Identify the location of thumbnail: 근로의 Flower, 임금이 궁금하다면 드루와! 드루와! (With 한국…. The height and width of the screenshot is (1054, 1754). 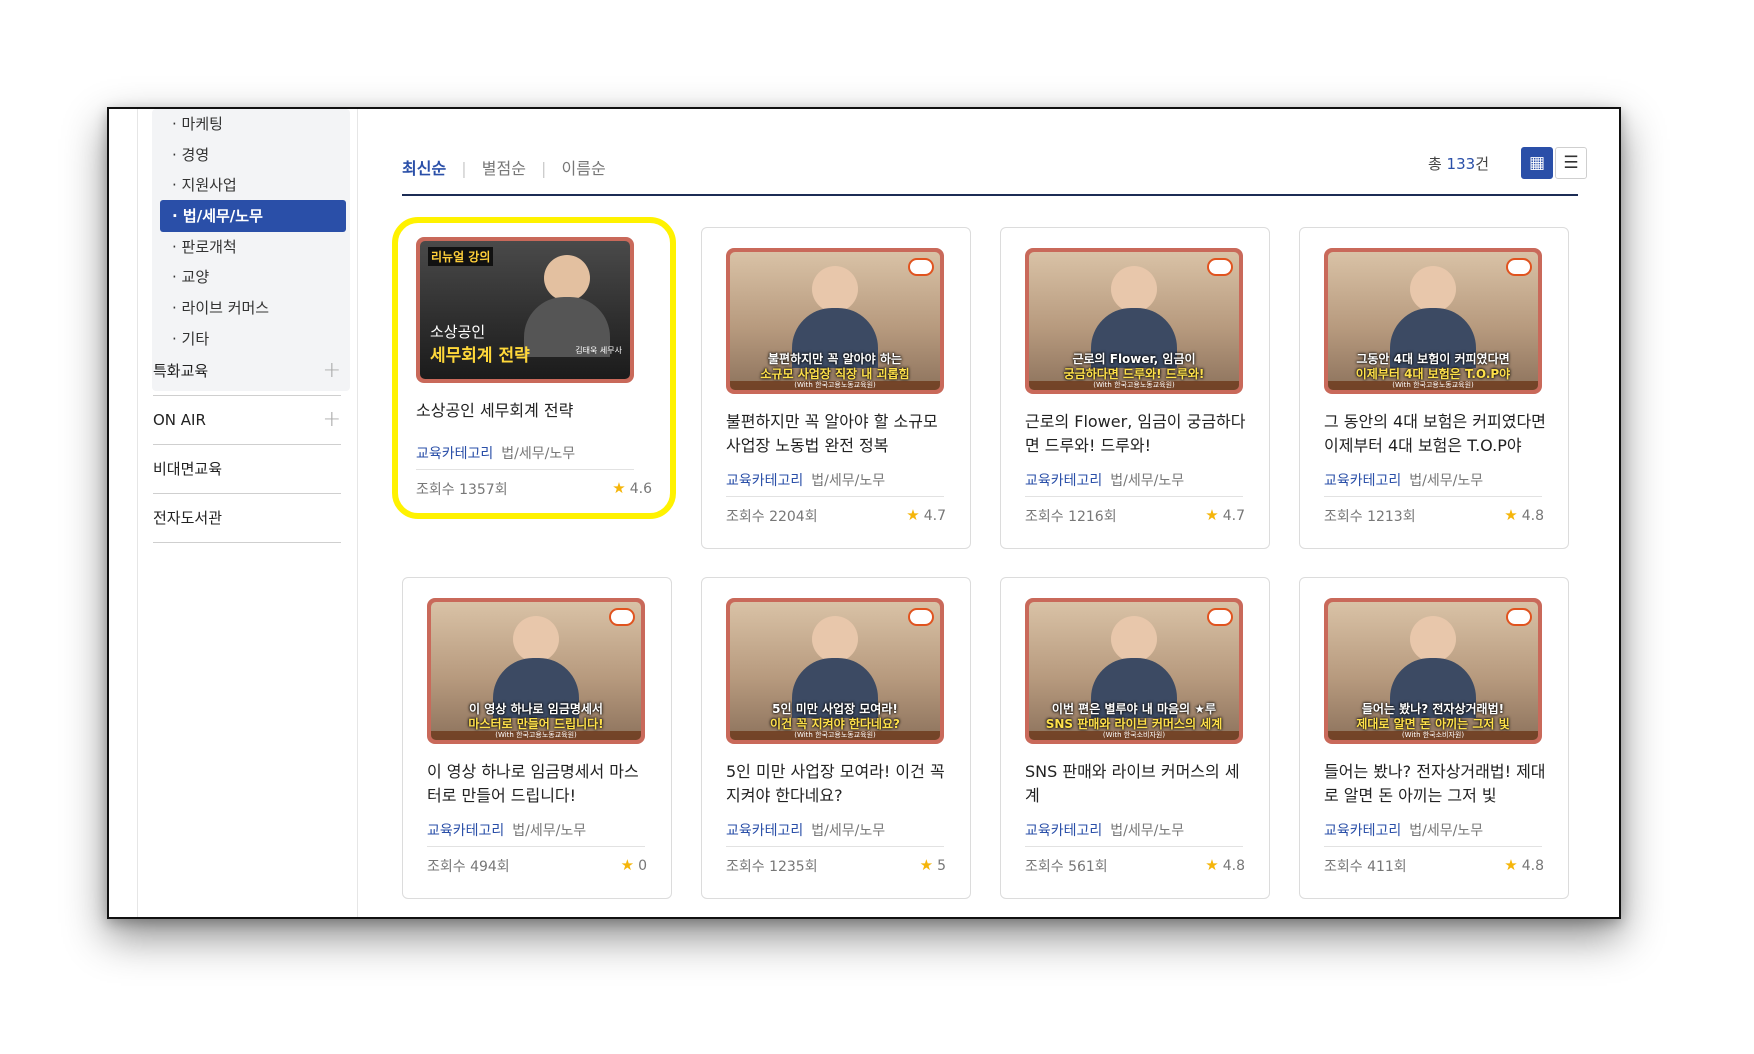
(1134, 321).